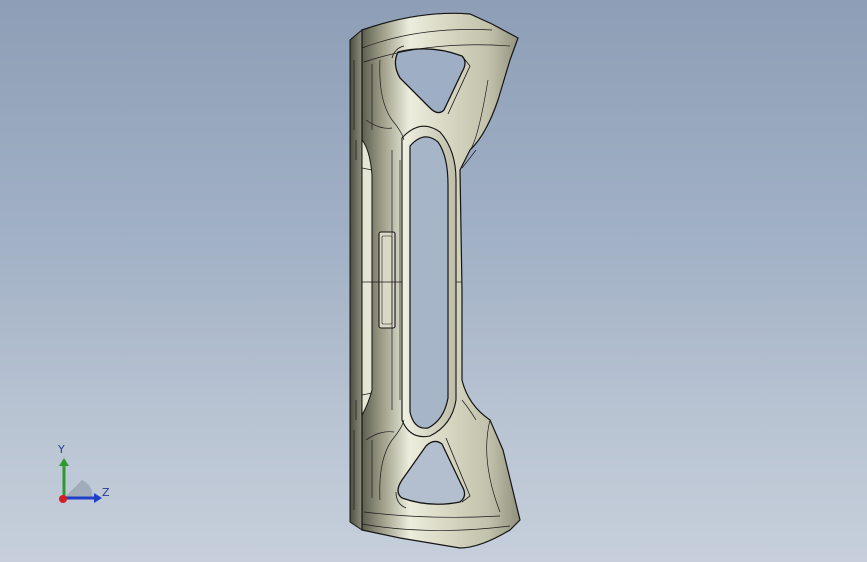  Describe the element at coordinates (61, 449) in the screenshot. I see `y-axis-label: Y` at that location.